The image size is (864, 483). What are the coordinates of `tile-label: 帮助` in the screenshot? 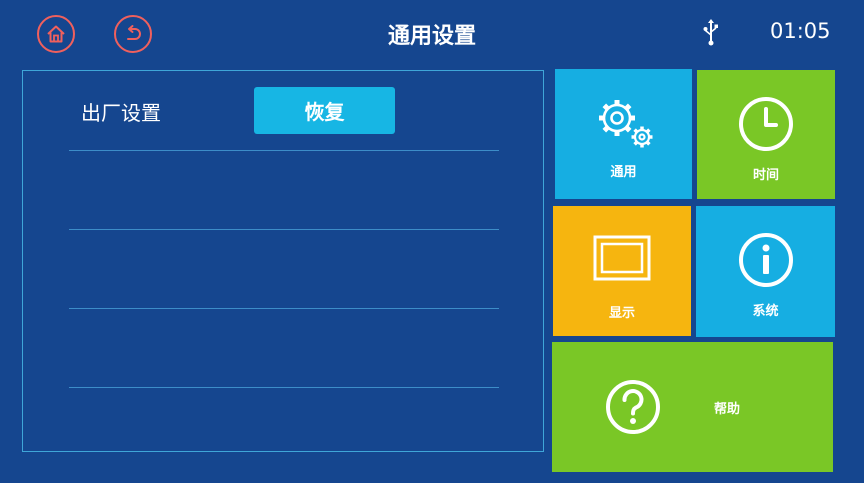 It's located at (727, 409).